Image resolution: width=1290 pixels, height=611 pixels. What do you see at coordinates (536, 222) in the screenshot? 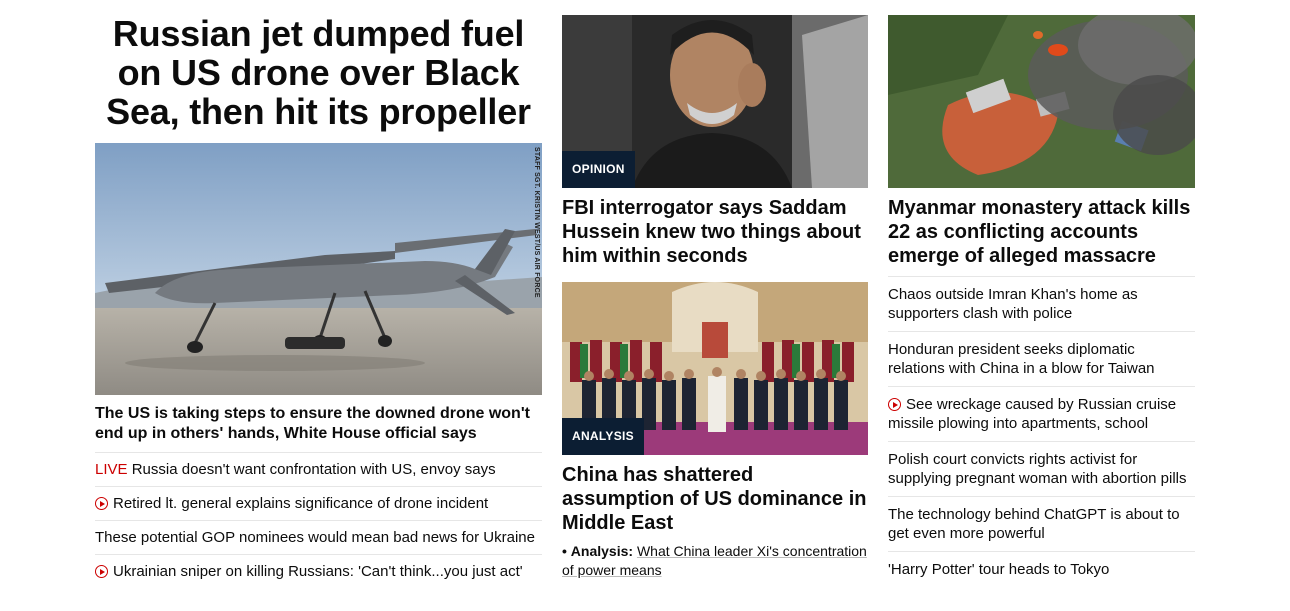
I see `image-credit: STAFF SGT. KRISTIN WEST/US AIR FORCE` at bounding box center [536, 222].